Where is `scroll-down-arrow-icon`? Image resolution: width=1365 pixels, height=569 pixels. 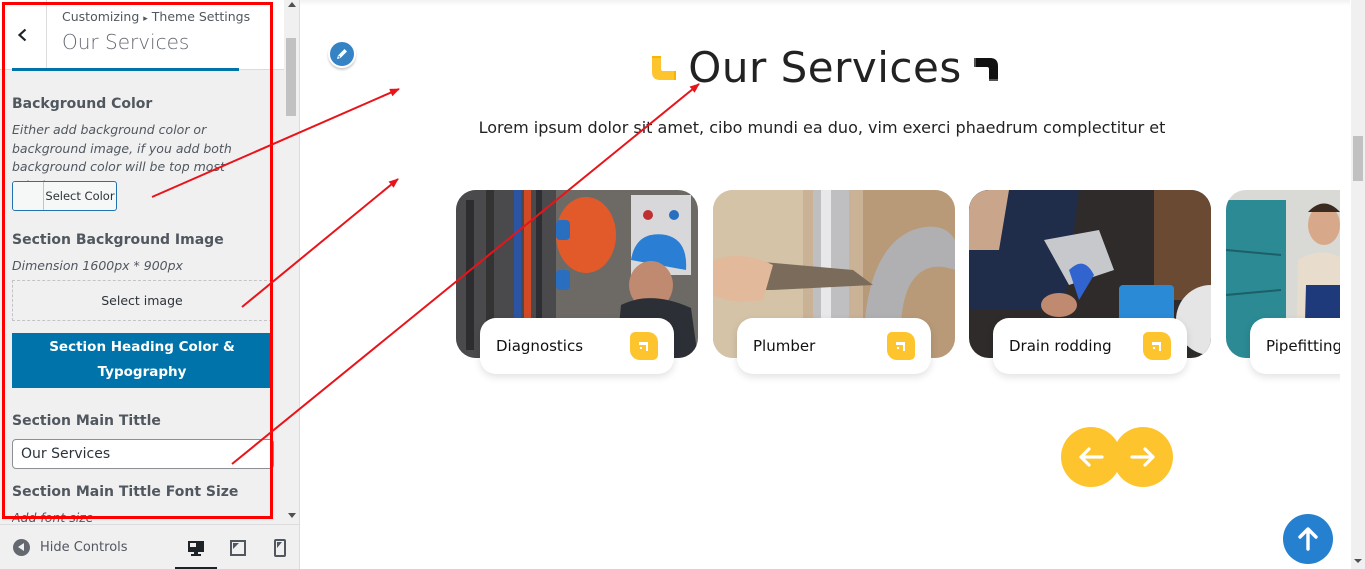
scroll-down-arrow-icon is located at coordinates (292, 515).